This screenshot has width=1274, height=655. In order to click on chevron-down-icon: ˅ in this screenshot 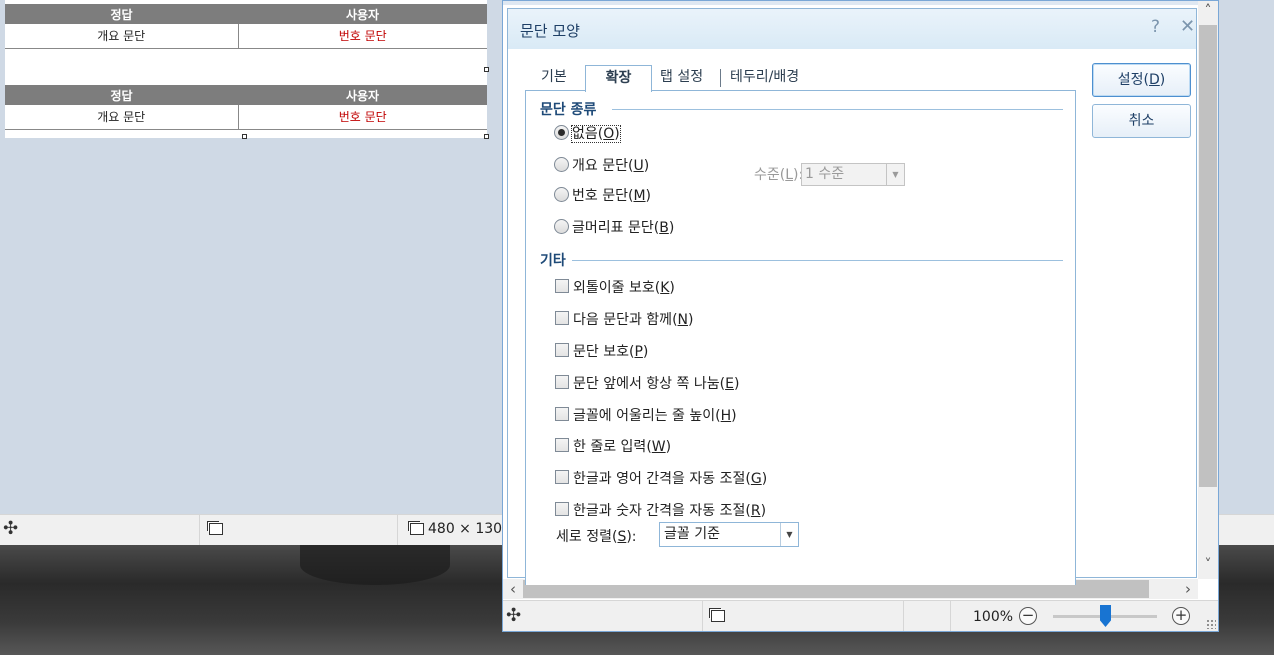, I will do `click(1208, 565)`.